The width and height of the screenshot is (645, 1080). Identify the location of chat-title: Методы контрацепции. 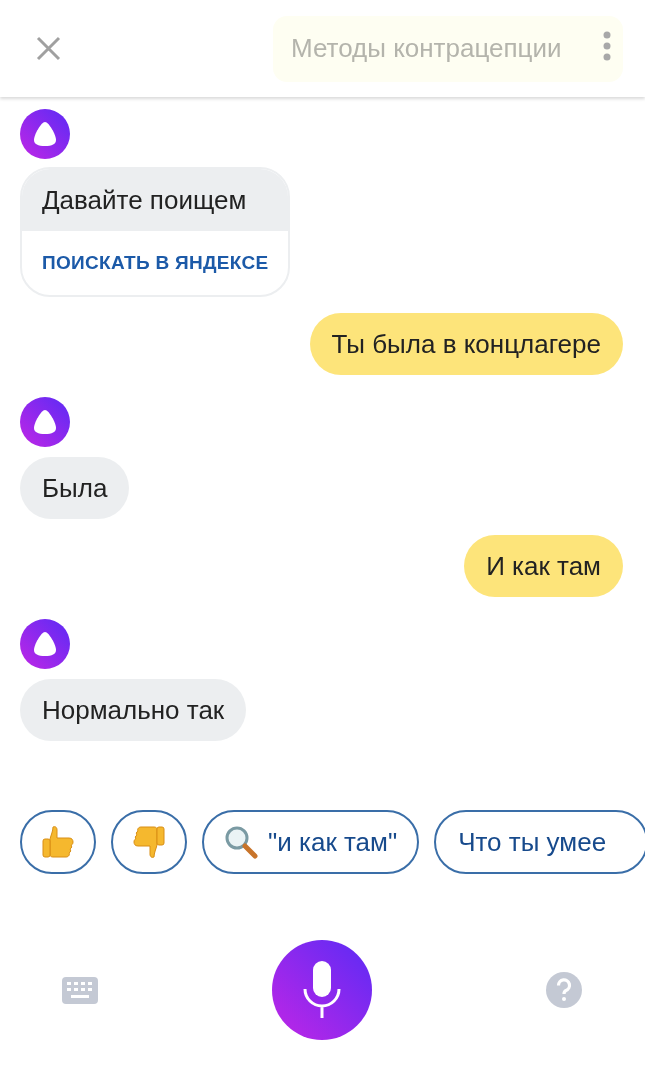
(426, 48).